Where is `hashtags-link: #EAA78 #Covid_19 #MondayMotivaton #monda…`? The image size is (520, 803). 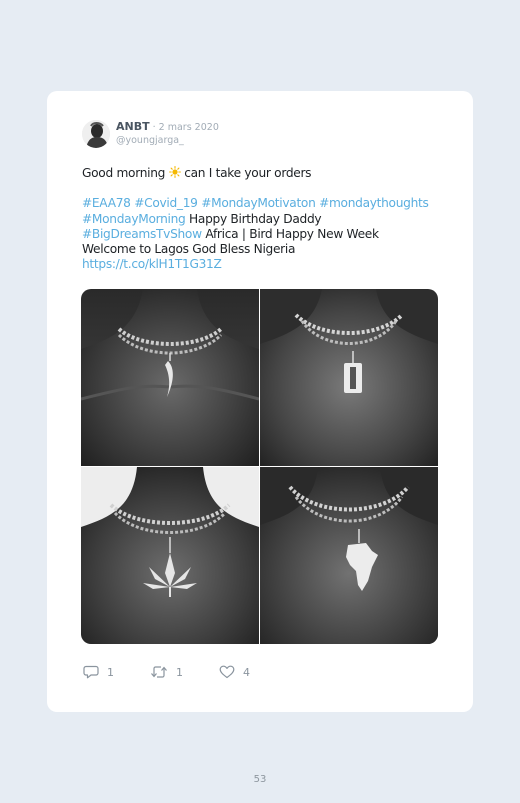
hashtags-link: #EAA78 #Covid_19 #MondayMotivaton #monda… is located at coordinates (255, 203).